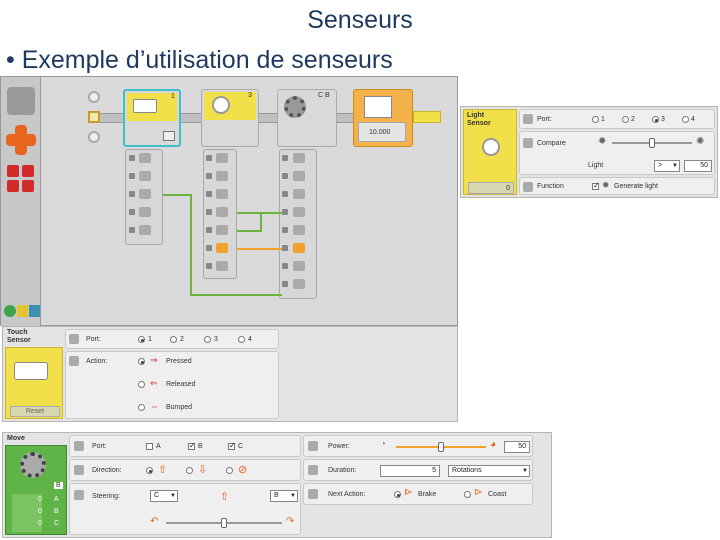 Image resolution: width=720 pixels, height=540 pixels. Describe the element at coordinates (17, 332) in the screenshot. I see `touch-panel-title-line1: Touch` at that location.